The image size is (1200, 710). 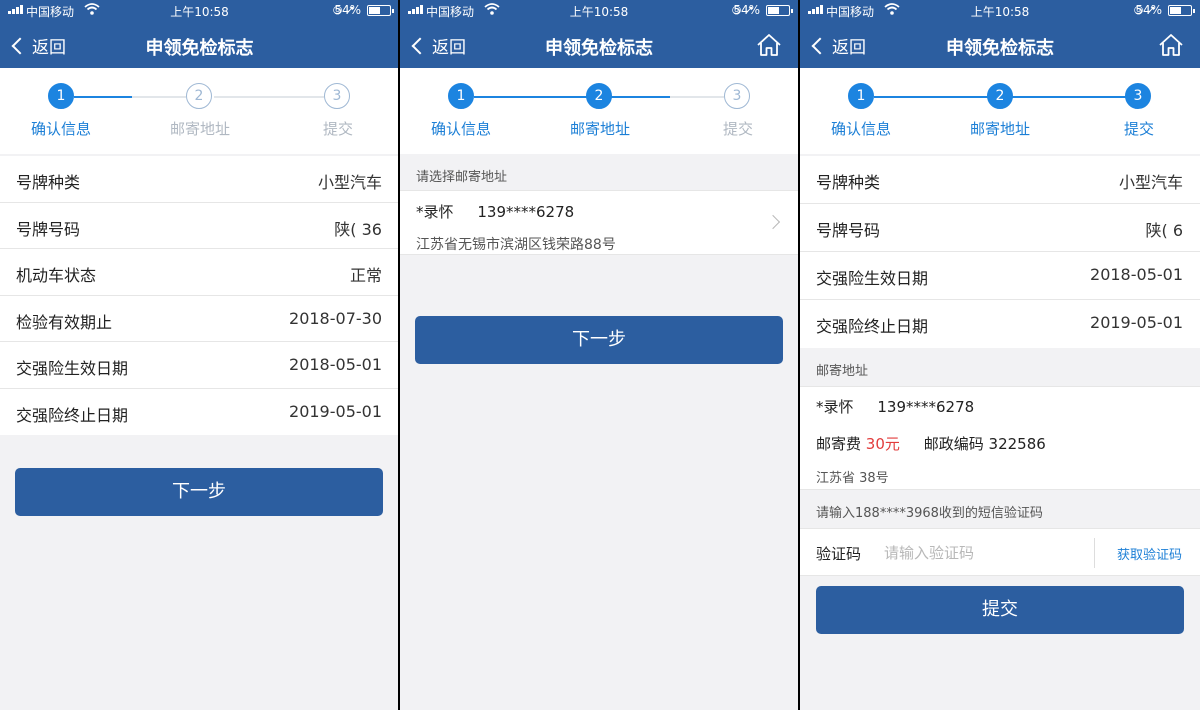 I want to click on recipient-address: 江苏省 38号, so click(x=852, y=478).